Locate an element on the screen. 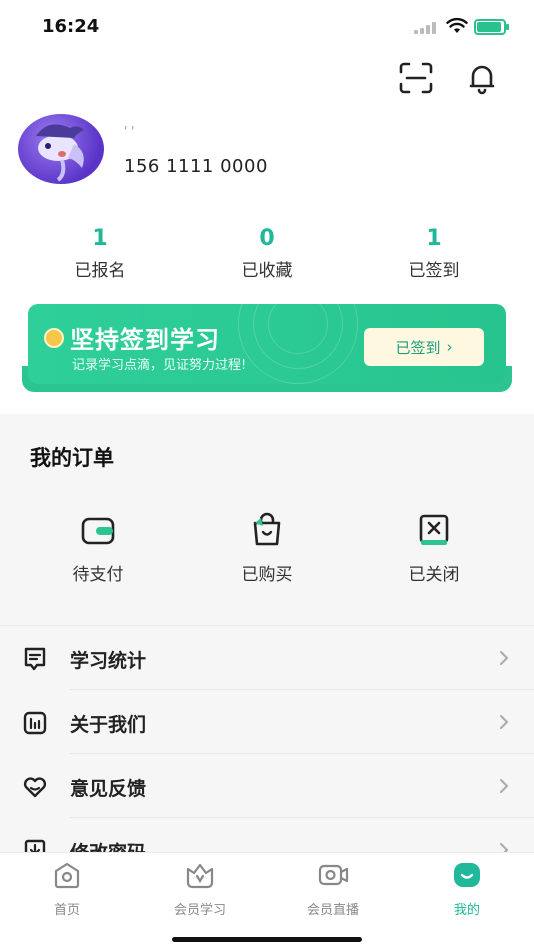  stat-favorites: 0 已收藏 is located at coordinates (267, 253).